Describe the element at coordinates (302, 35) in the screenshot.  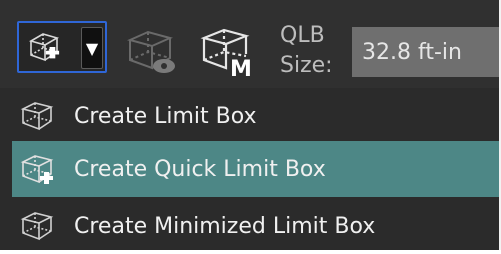
I see `qlb-label-line: QLB` at that location.